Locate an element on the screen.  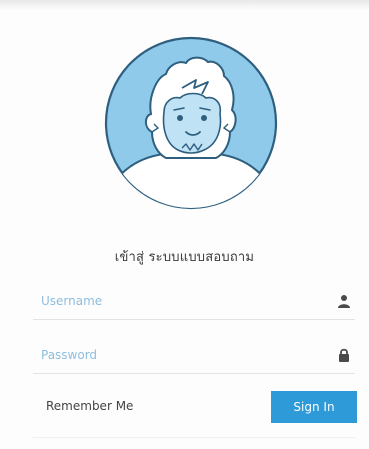
top-shadow is located at coordinates (184, 5).